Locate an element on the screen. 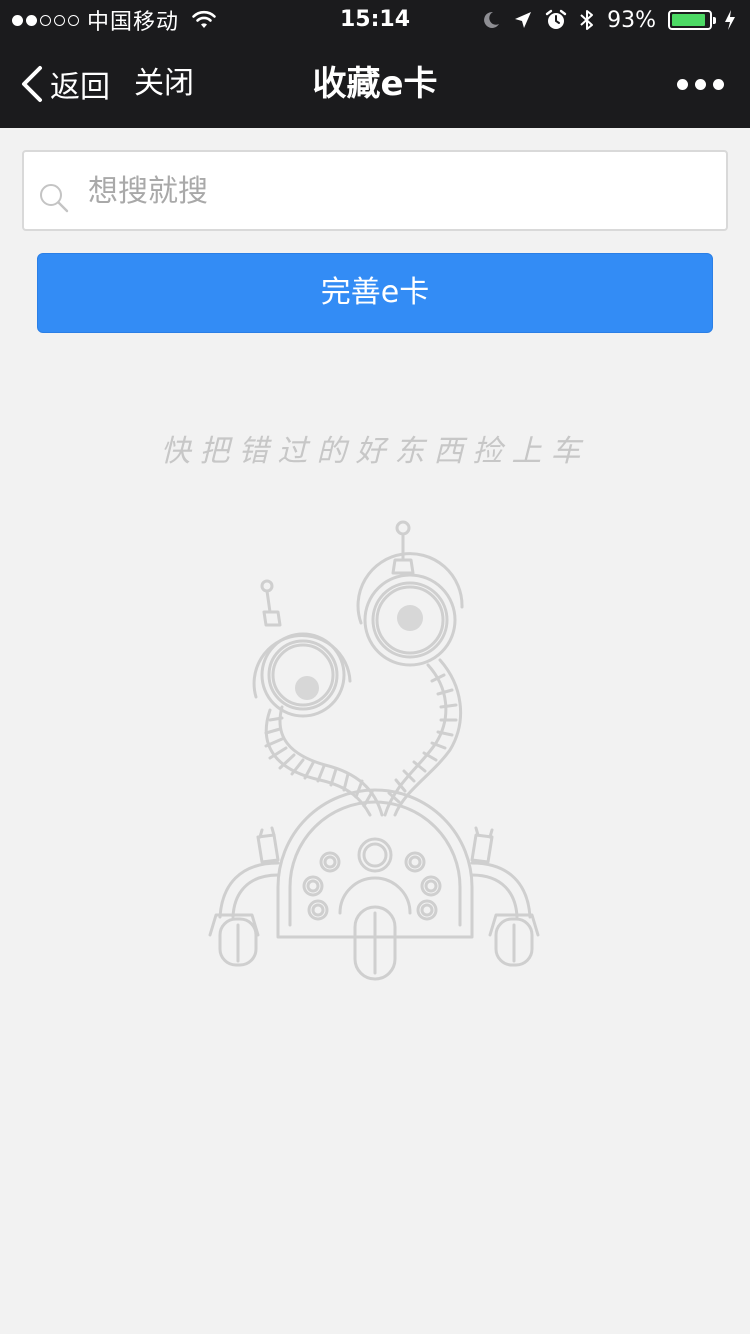 The width and height of the screenshot is (750, 1334). battery-percentage: 93% is located at coordinates (631, 20).